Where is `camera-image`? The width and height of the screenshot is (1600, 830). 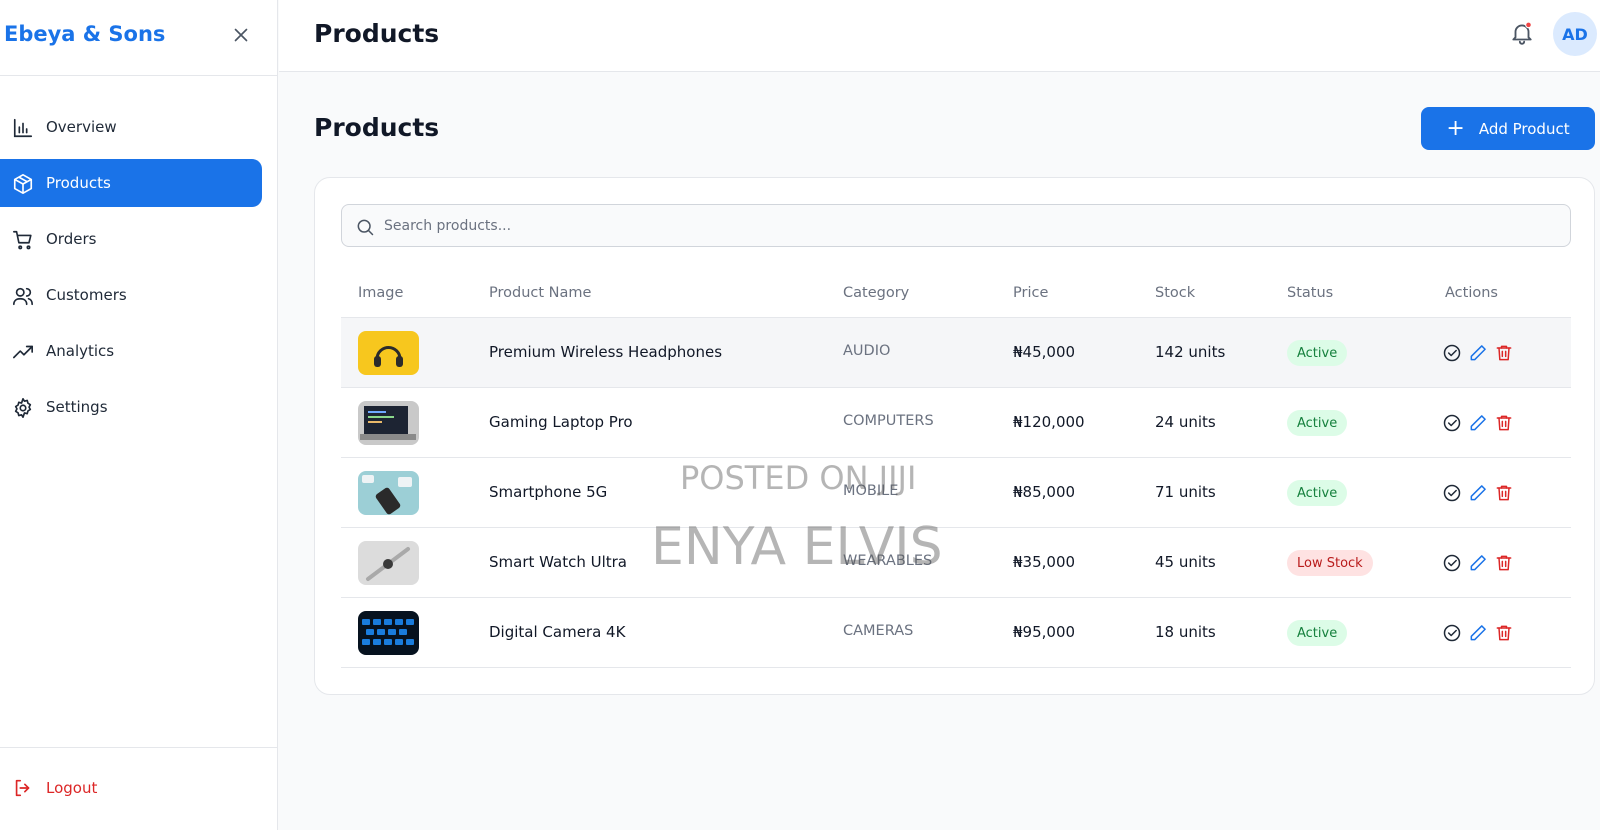
camera-image is located at coordinates (388, 633).